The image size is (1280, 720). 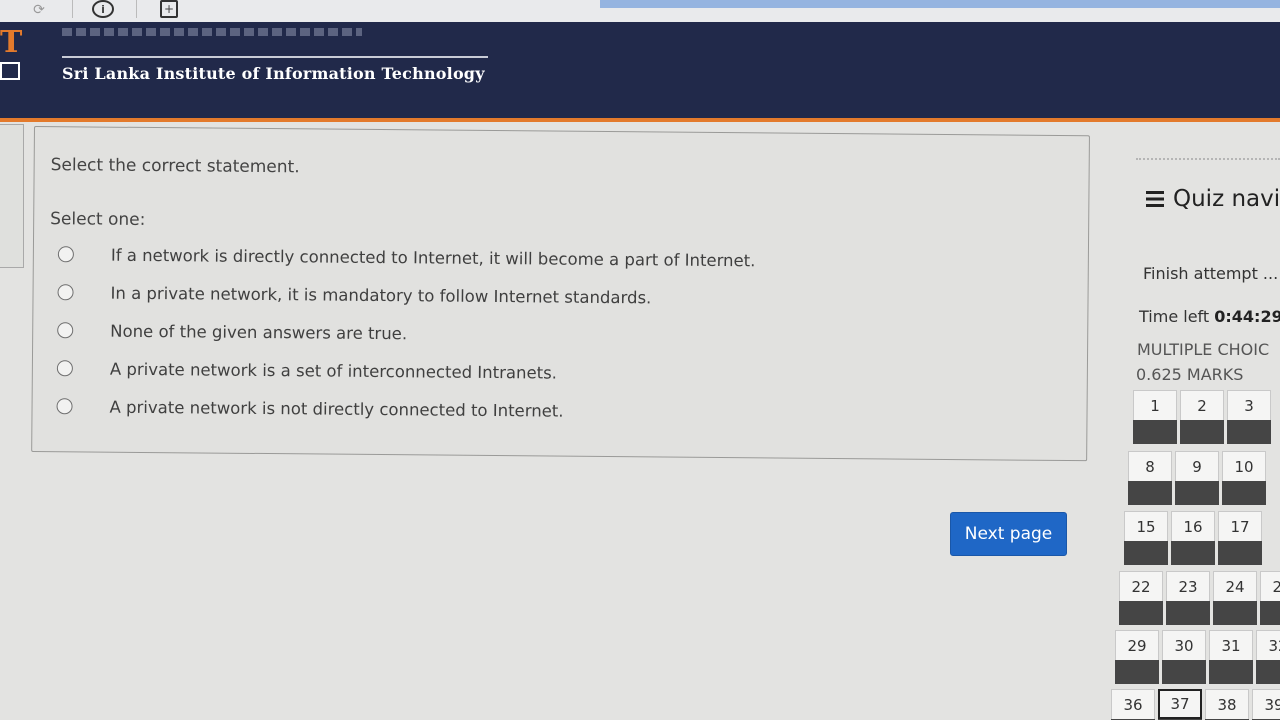 I want to click on question-number: 8, so click(x=1150, y=466).